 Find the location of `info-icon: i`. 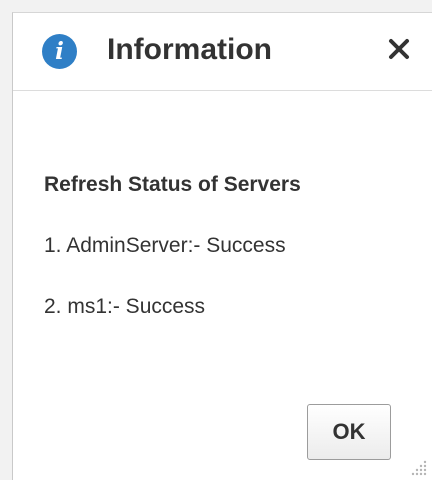

info-icon: i is located at coordinates (59, 51).